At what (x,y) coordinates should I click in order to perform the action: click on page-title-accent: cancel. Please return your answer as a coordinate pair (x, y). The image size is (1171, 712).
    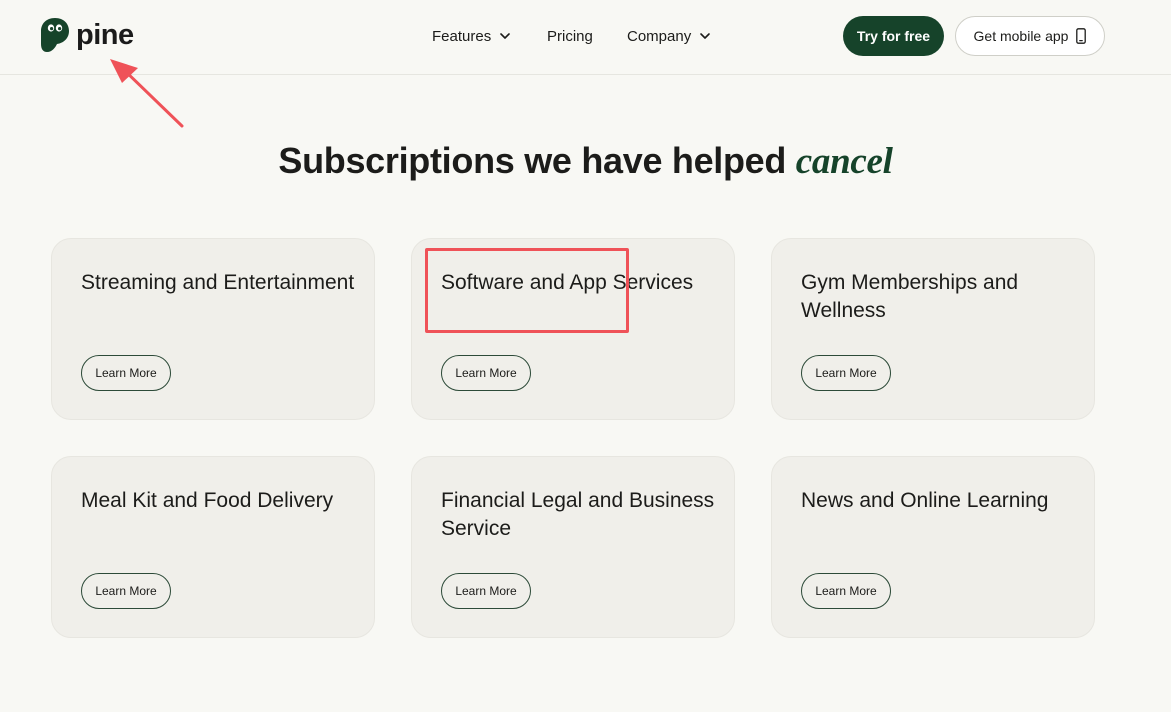
    Looking at the image, I should click on (844, 161).